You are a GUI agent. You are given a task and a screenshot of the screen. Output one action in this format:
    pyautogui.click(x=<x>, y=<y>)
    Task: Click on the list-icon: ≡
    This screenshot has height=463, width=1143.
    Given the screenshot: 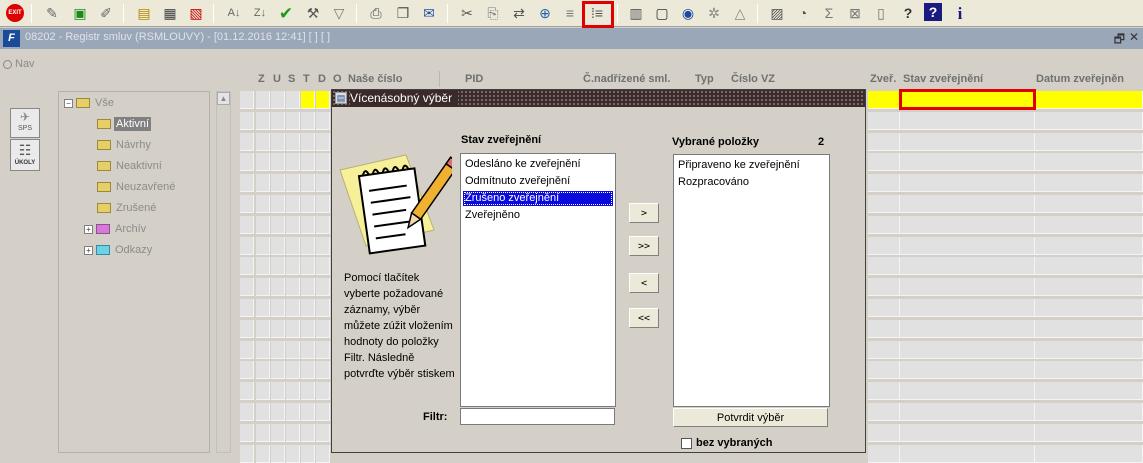 What is the action you would take?
    pyautogui.click(x=570, y=13)
    